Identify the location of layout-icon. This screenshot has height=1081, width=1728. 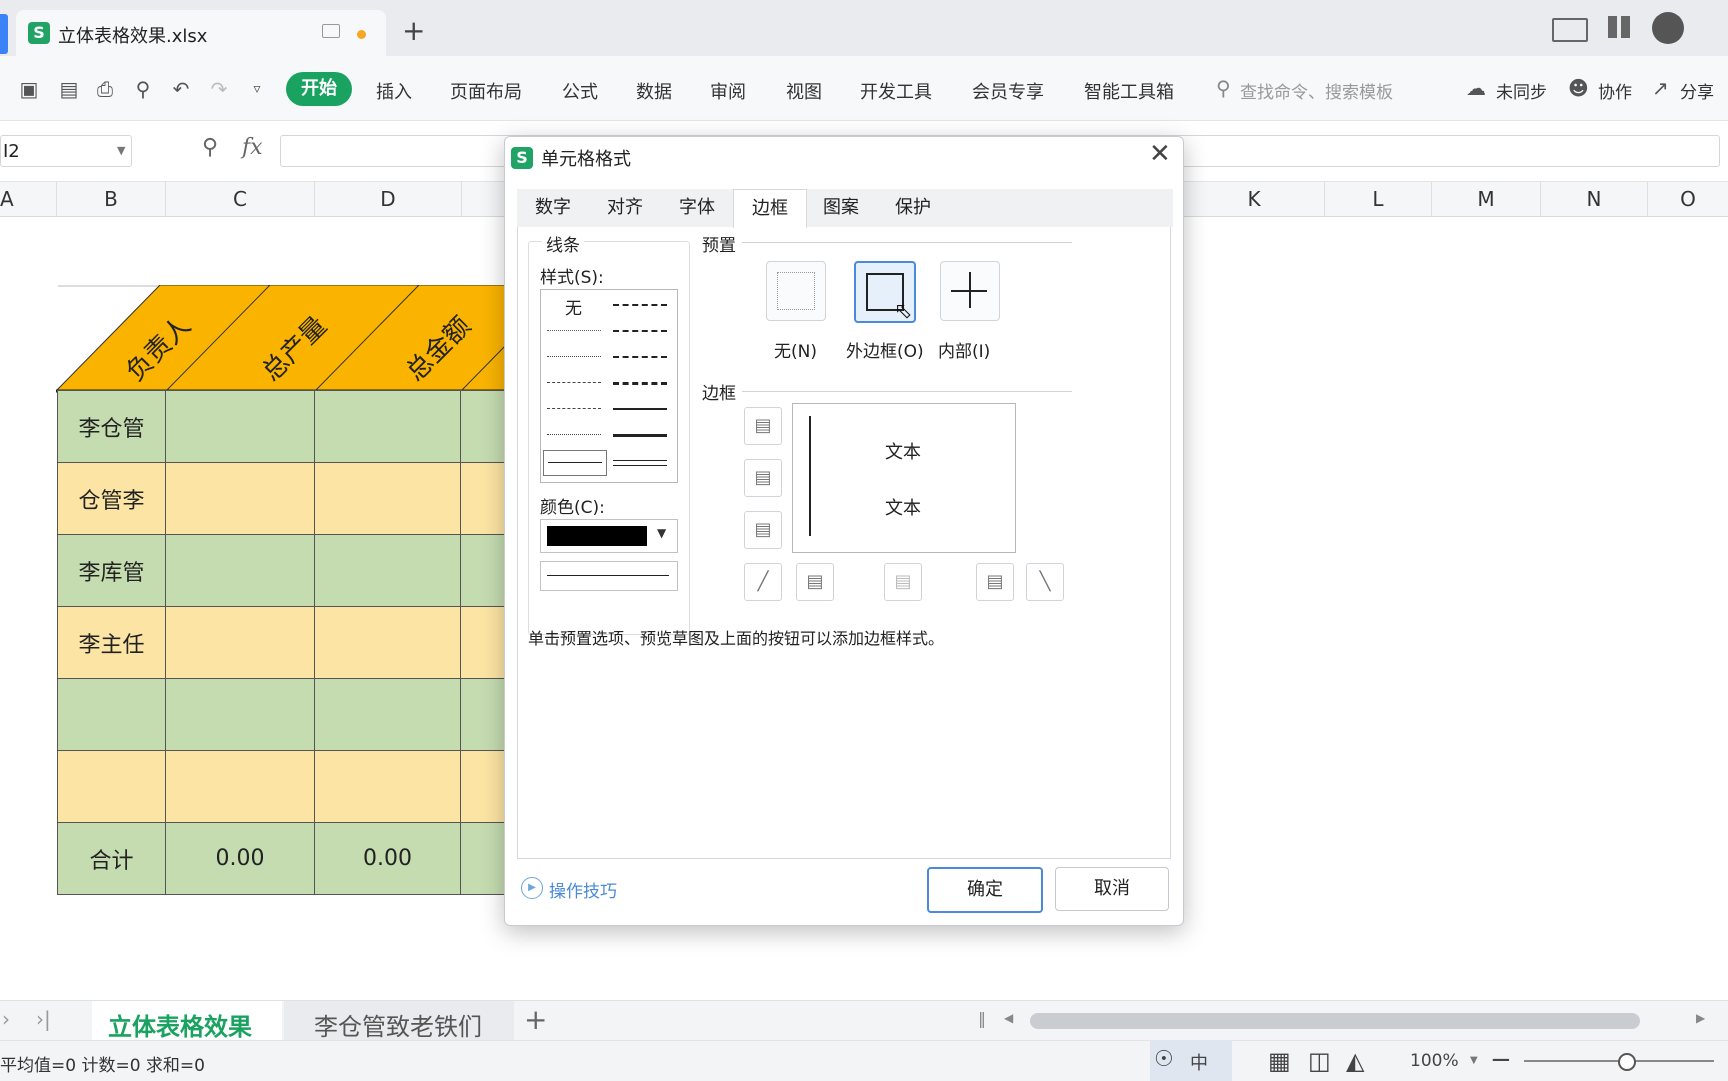
(1570, 30).